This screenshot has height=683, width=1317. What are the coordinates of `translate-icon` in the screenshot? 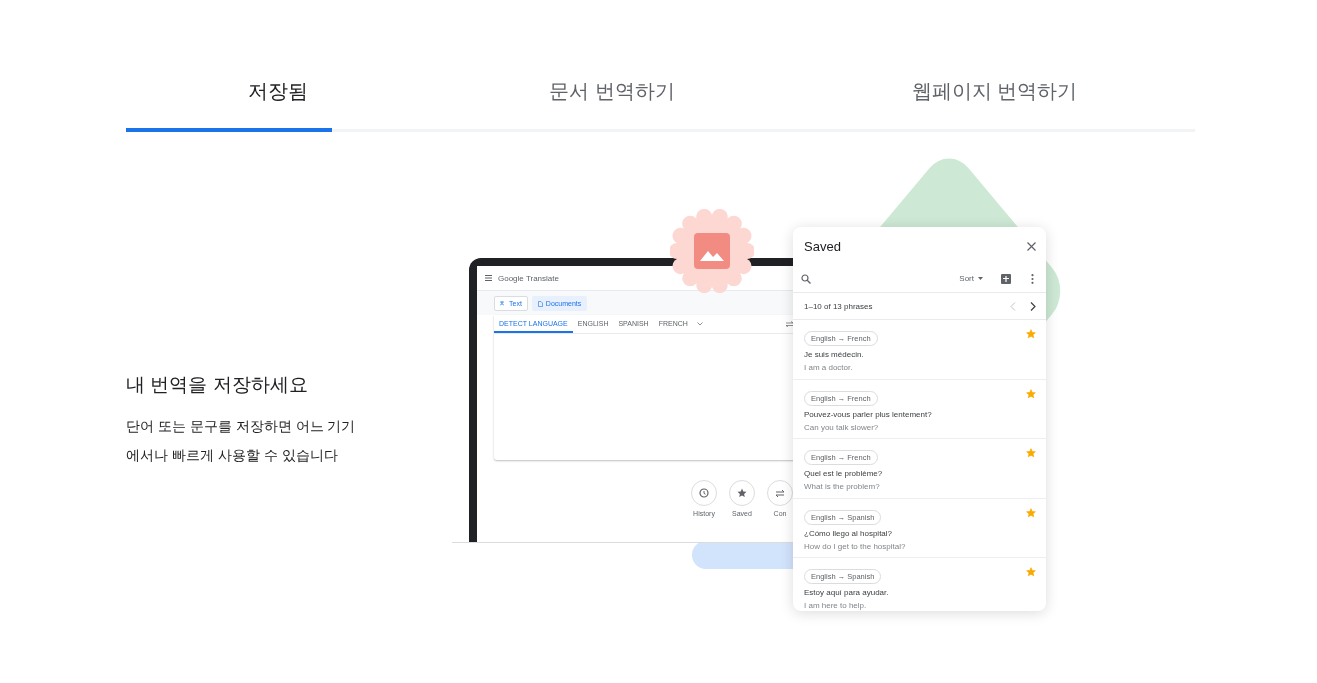 It's located at (503, 303).